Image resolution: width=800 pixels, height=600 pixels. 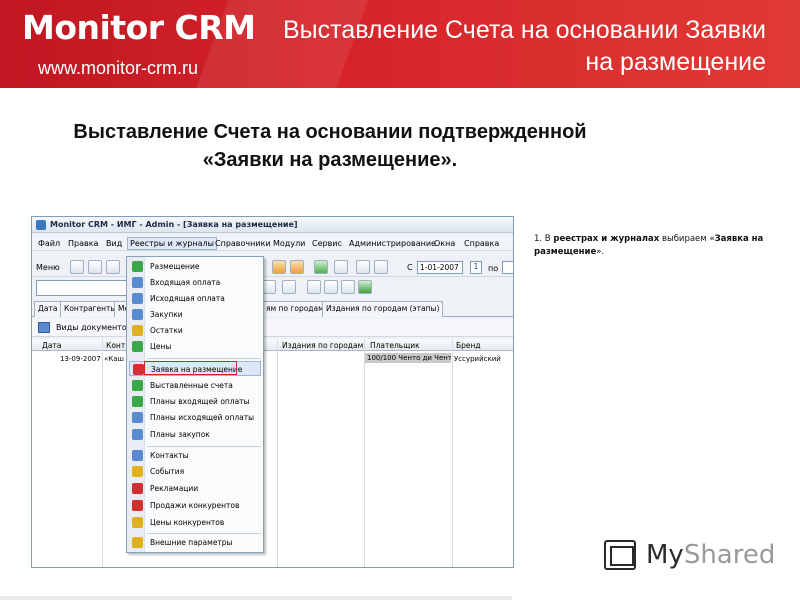 I want to click on chat-icon, so click(x=314, y=287).